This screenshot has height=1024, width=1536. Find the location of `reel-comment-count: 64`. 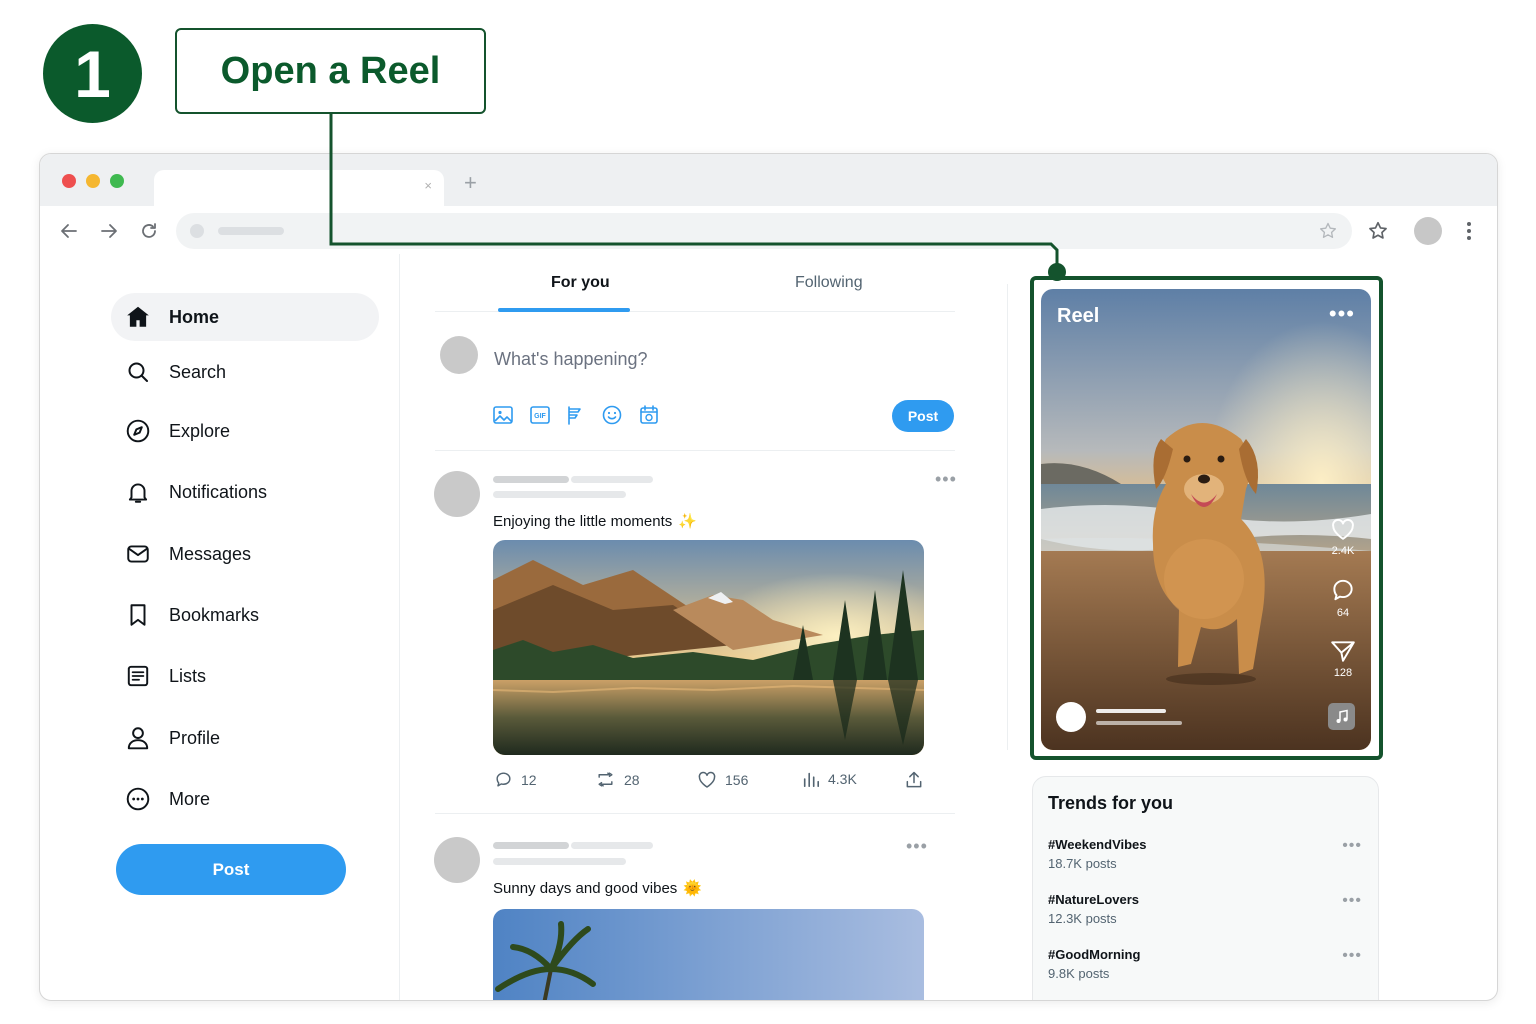

reel-comment-count: 64 is located at coordinates (1343, 613).